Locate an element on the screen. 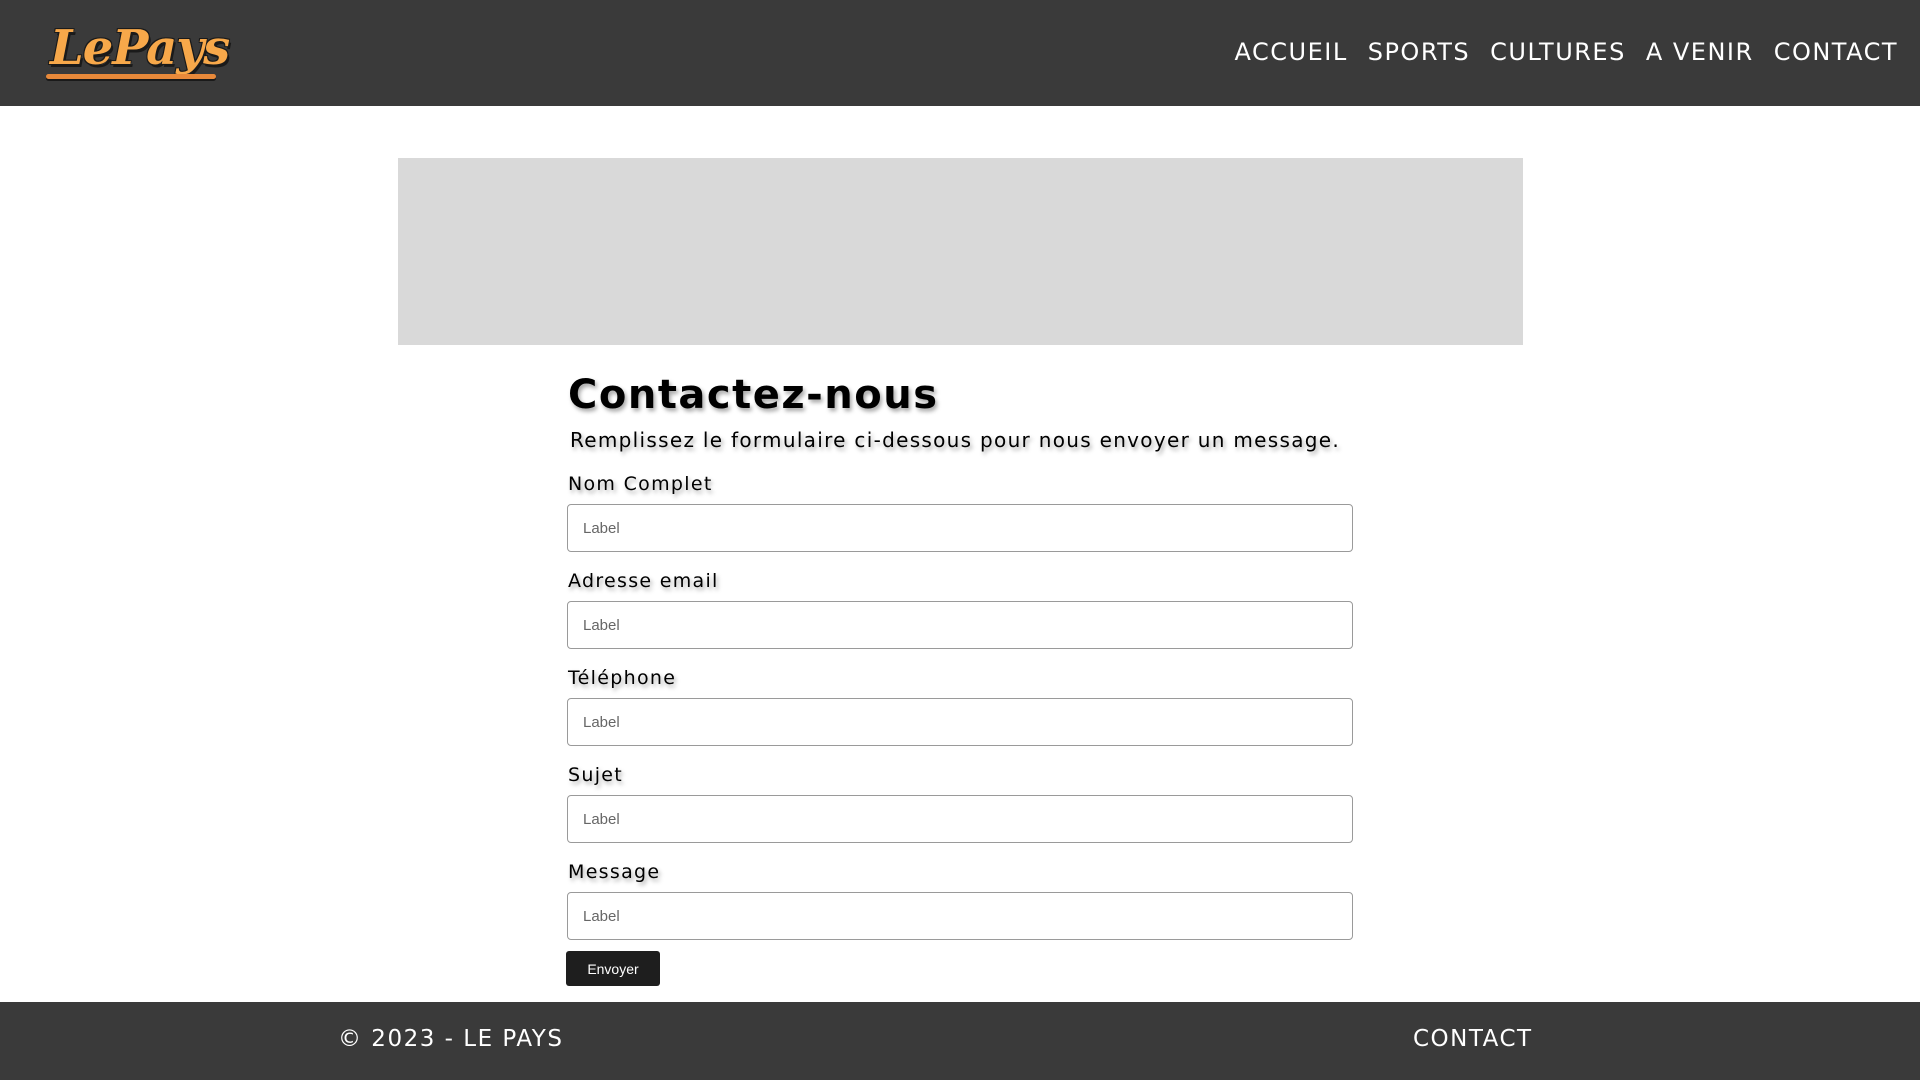 The height and width of the screenshot is (1080, 1920). logo-text: LePays is located at coordinates (140, 48).